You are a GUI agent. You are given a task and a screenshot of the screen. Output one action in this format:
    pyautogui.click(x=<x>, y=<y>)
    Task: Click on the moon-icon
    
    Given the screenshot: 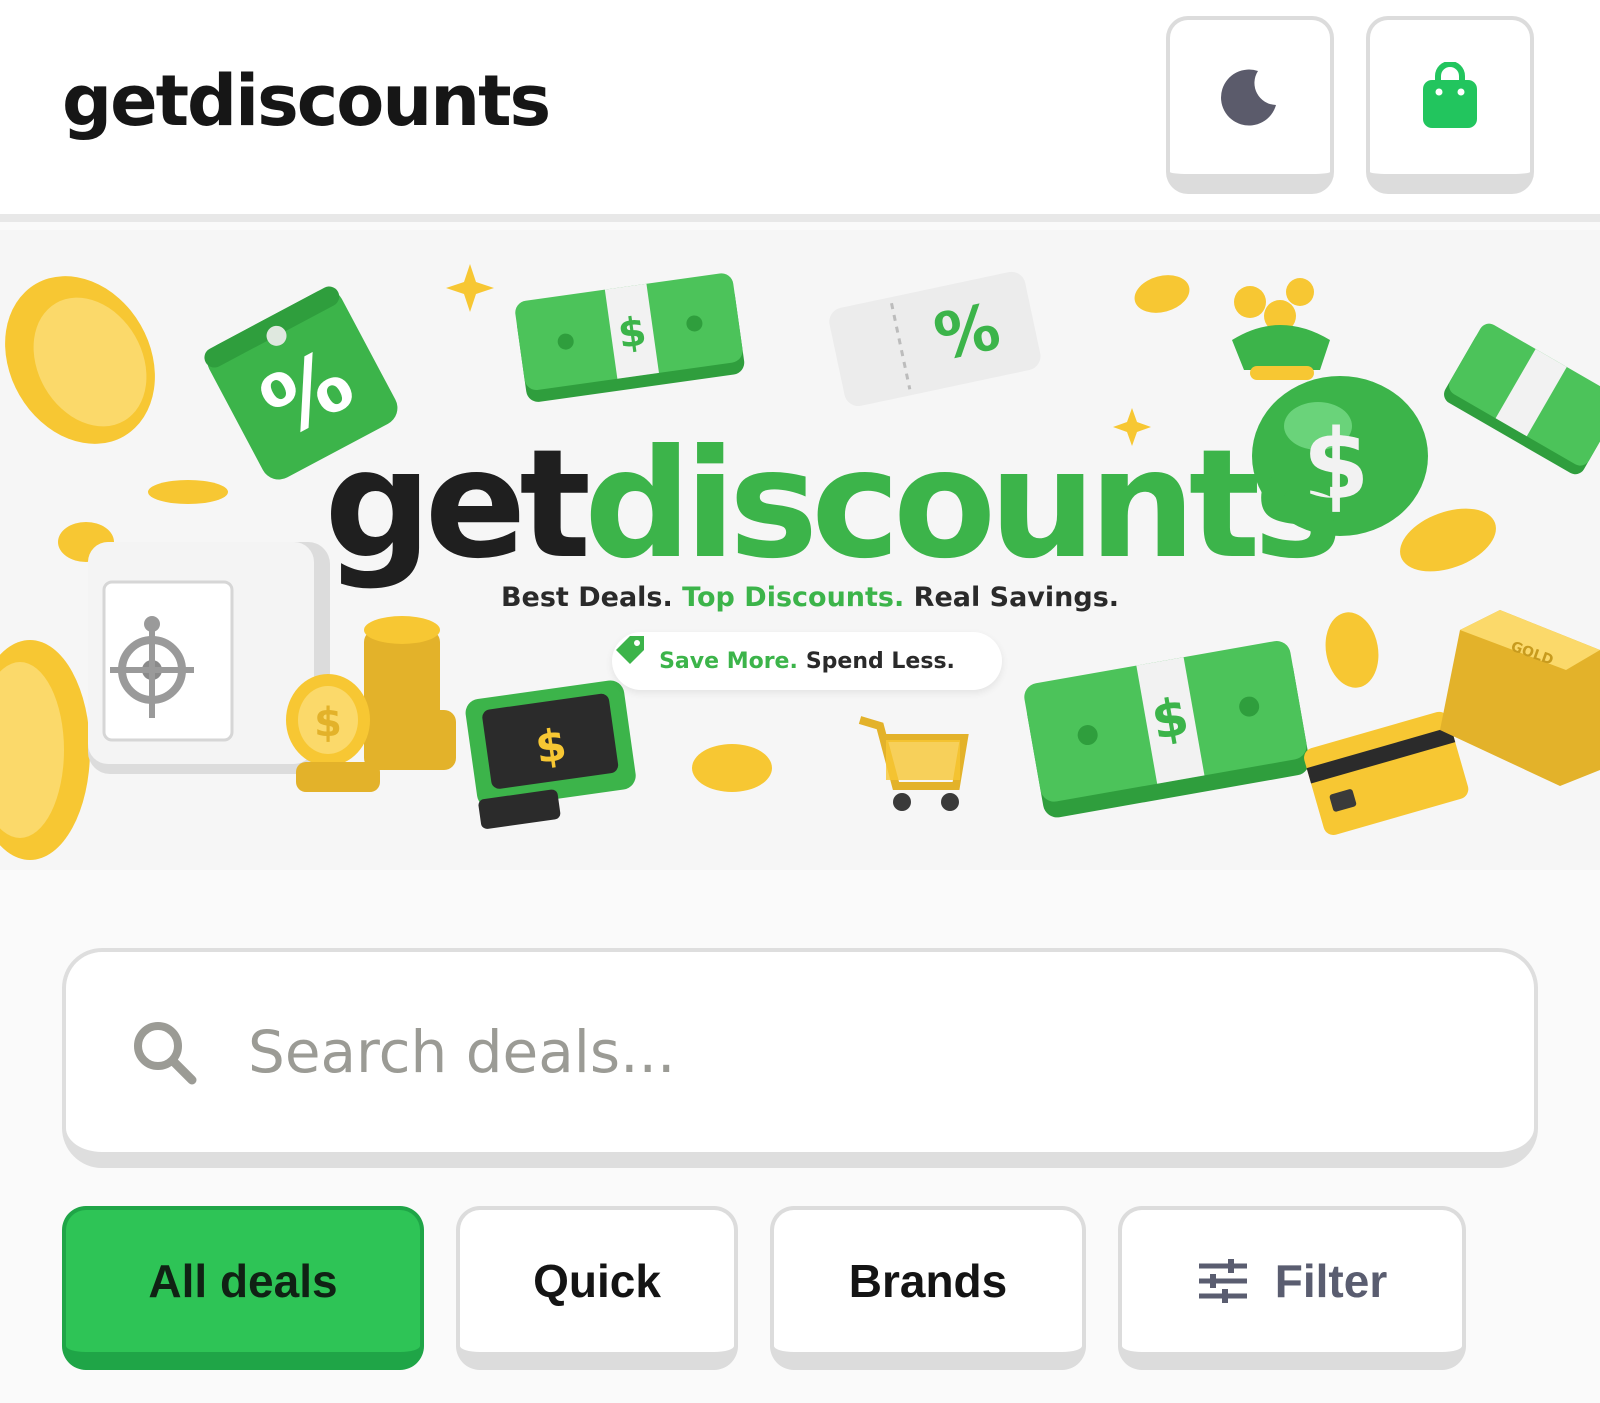 What is the action you would take?
    pyautogui.click(x=1248, y=97)
    